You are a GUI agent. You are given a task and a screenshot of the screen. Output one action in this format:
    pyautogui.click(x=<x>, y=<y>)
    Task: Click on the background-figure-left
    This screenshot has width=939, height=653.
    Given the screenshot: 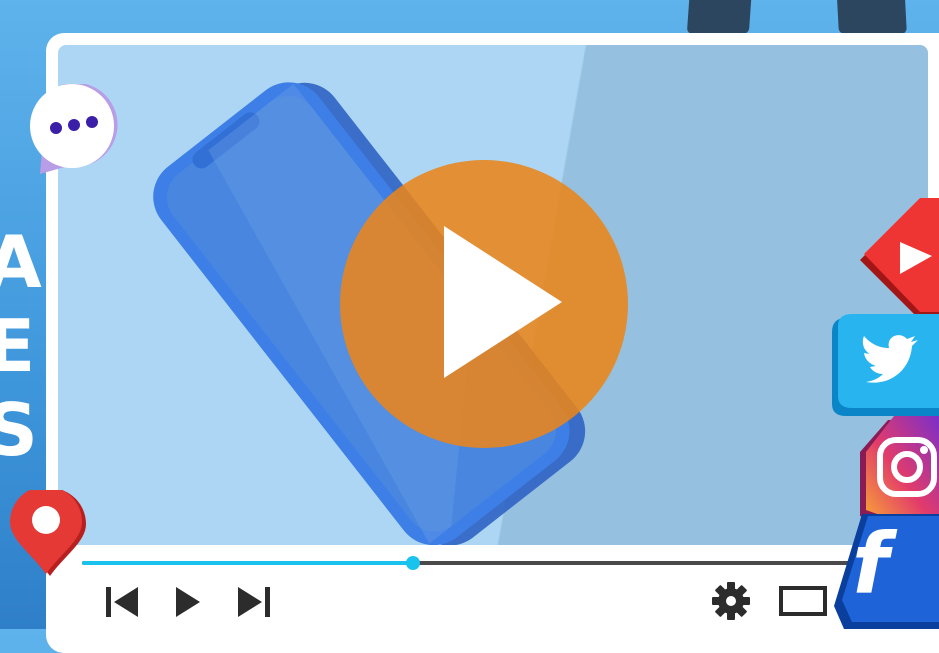 What is the action you would take?
    pyautogui.click(x=719, y=17)
    